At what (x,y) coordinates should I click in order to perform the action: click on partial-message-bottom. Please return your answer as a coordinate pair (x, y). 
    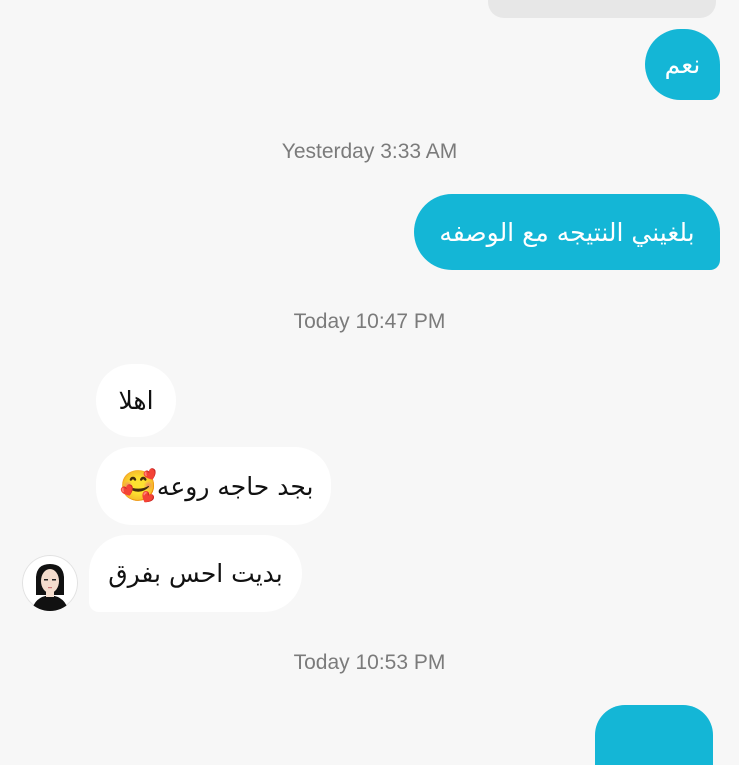
    Looking at the image, I should click on (654, 735).